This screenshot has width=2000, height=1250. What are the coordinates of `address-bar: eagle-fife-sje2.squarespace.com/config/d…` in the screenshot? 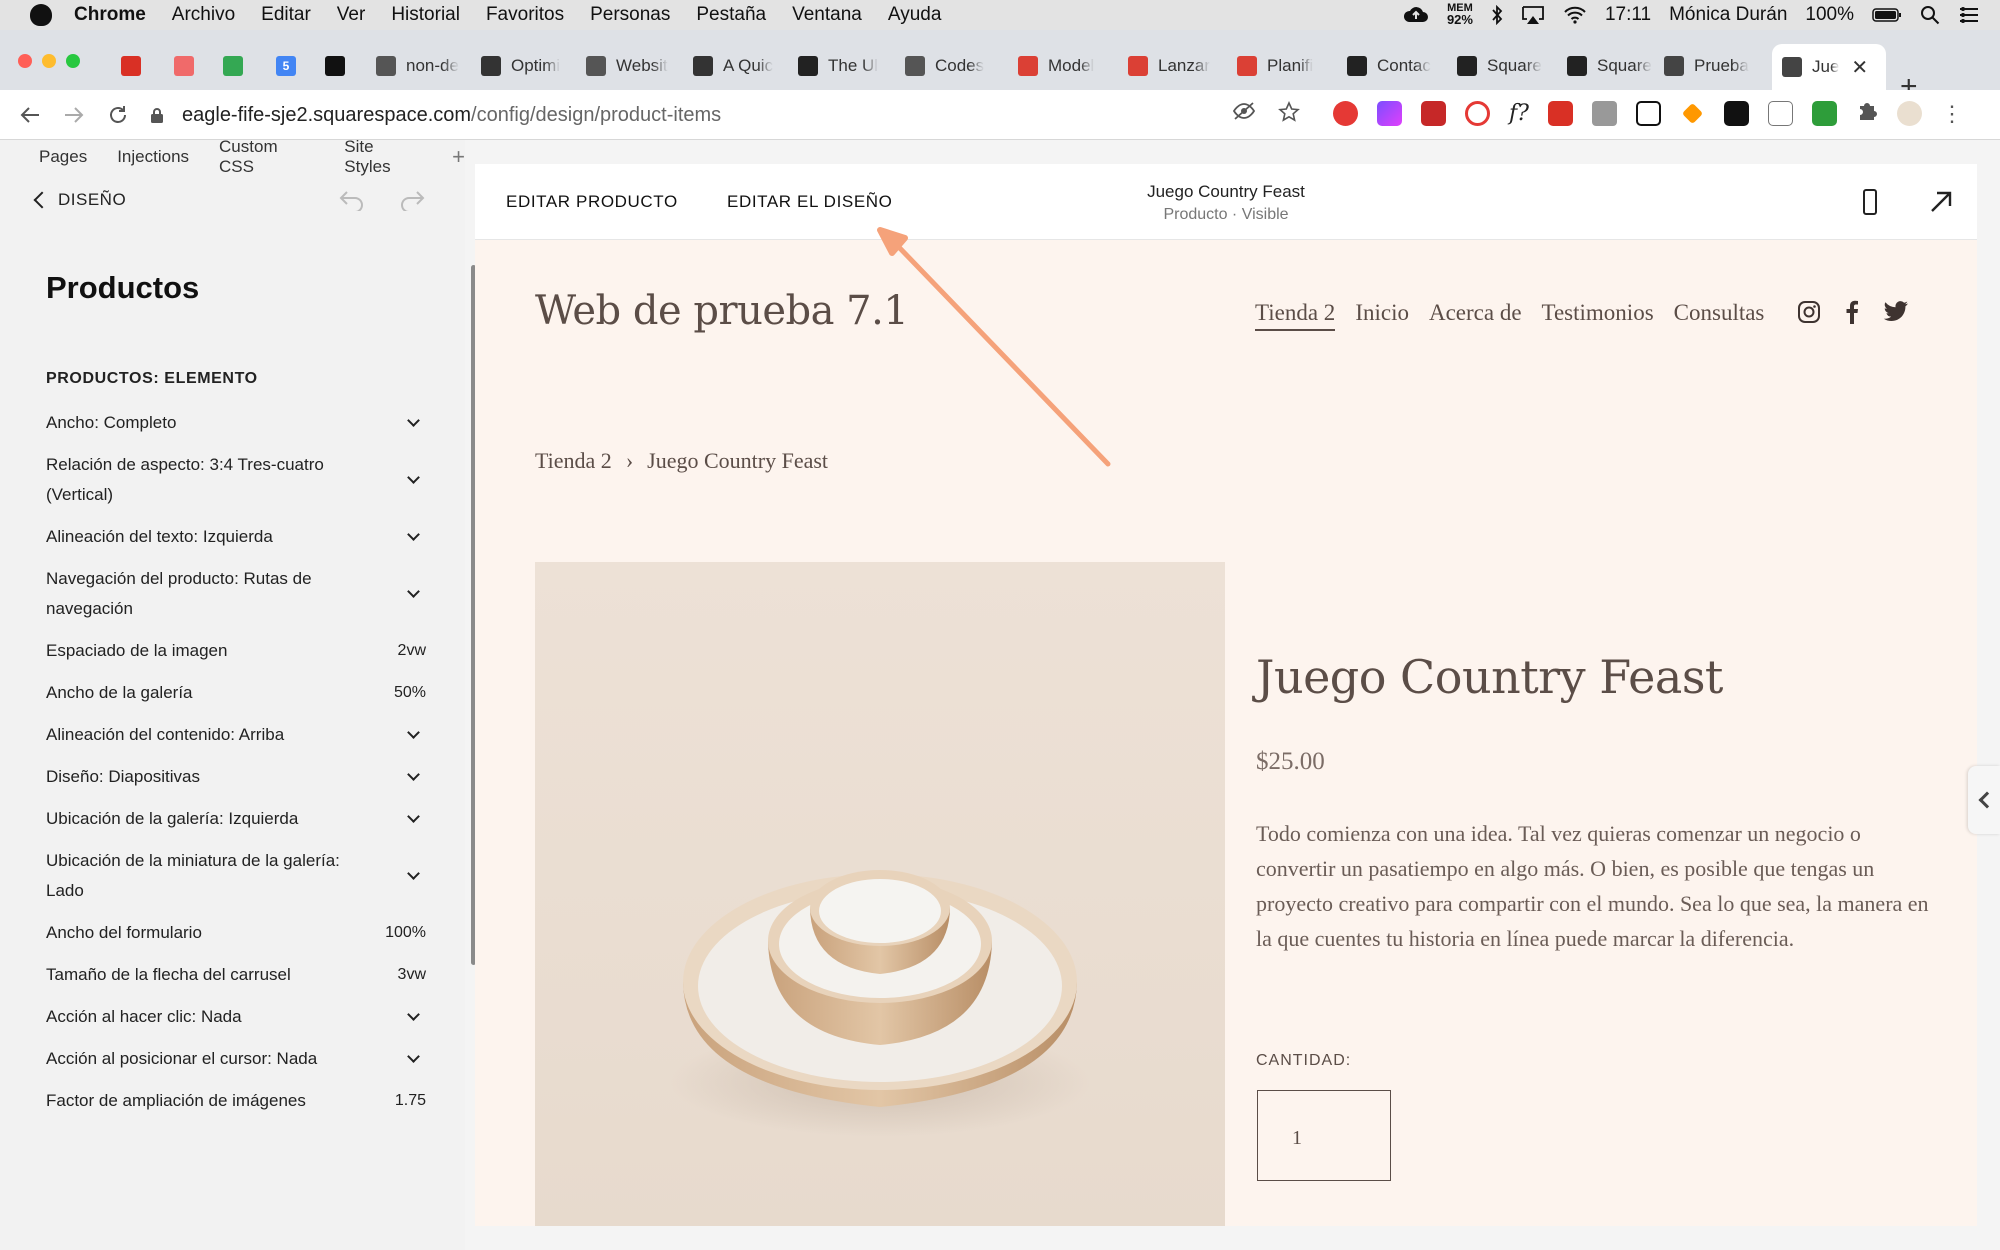 It's located at (725, 115).